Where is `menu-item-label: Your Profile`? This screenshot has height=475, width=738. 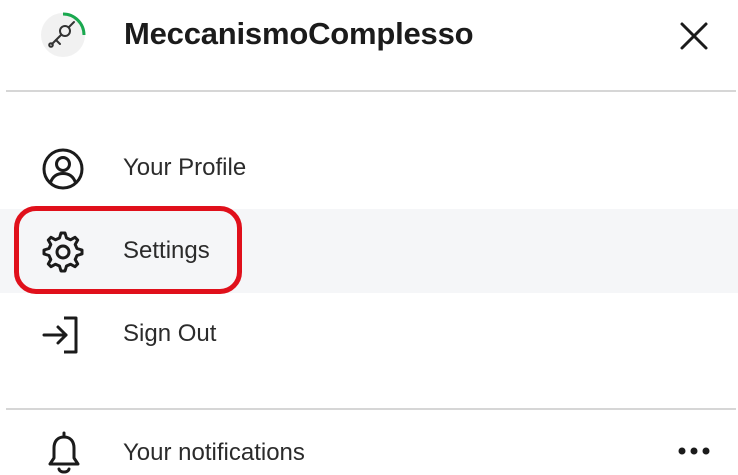
menu-item-label: Your Profile is located at coordinates (185, 167).